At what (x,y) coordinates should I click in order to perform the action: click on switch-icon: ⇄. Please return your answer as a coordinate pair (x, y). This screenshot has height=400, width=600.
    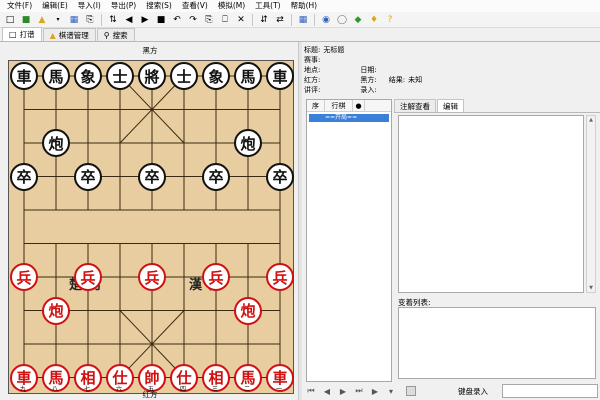
    Looking at the image, I should click on (280, 20).